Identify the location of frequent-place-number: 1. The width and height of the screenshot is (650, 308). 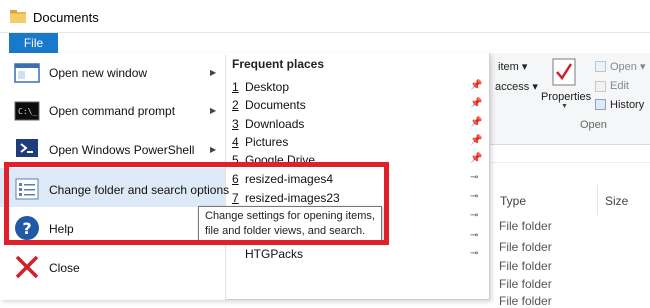
(235, 87).